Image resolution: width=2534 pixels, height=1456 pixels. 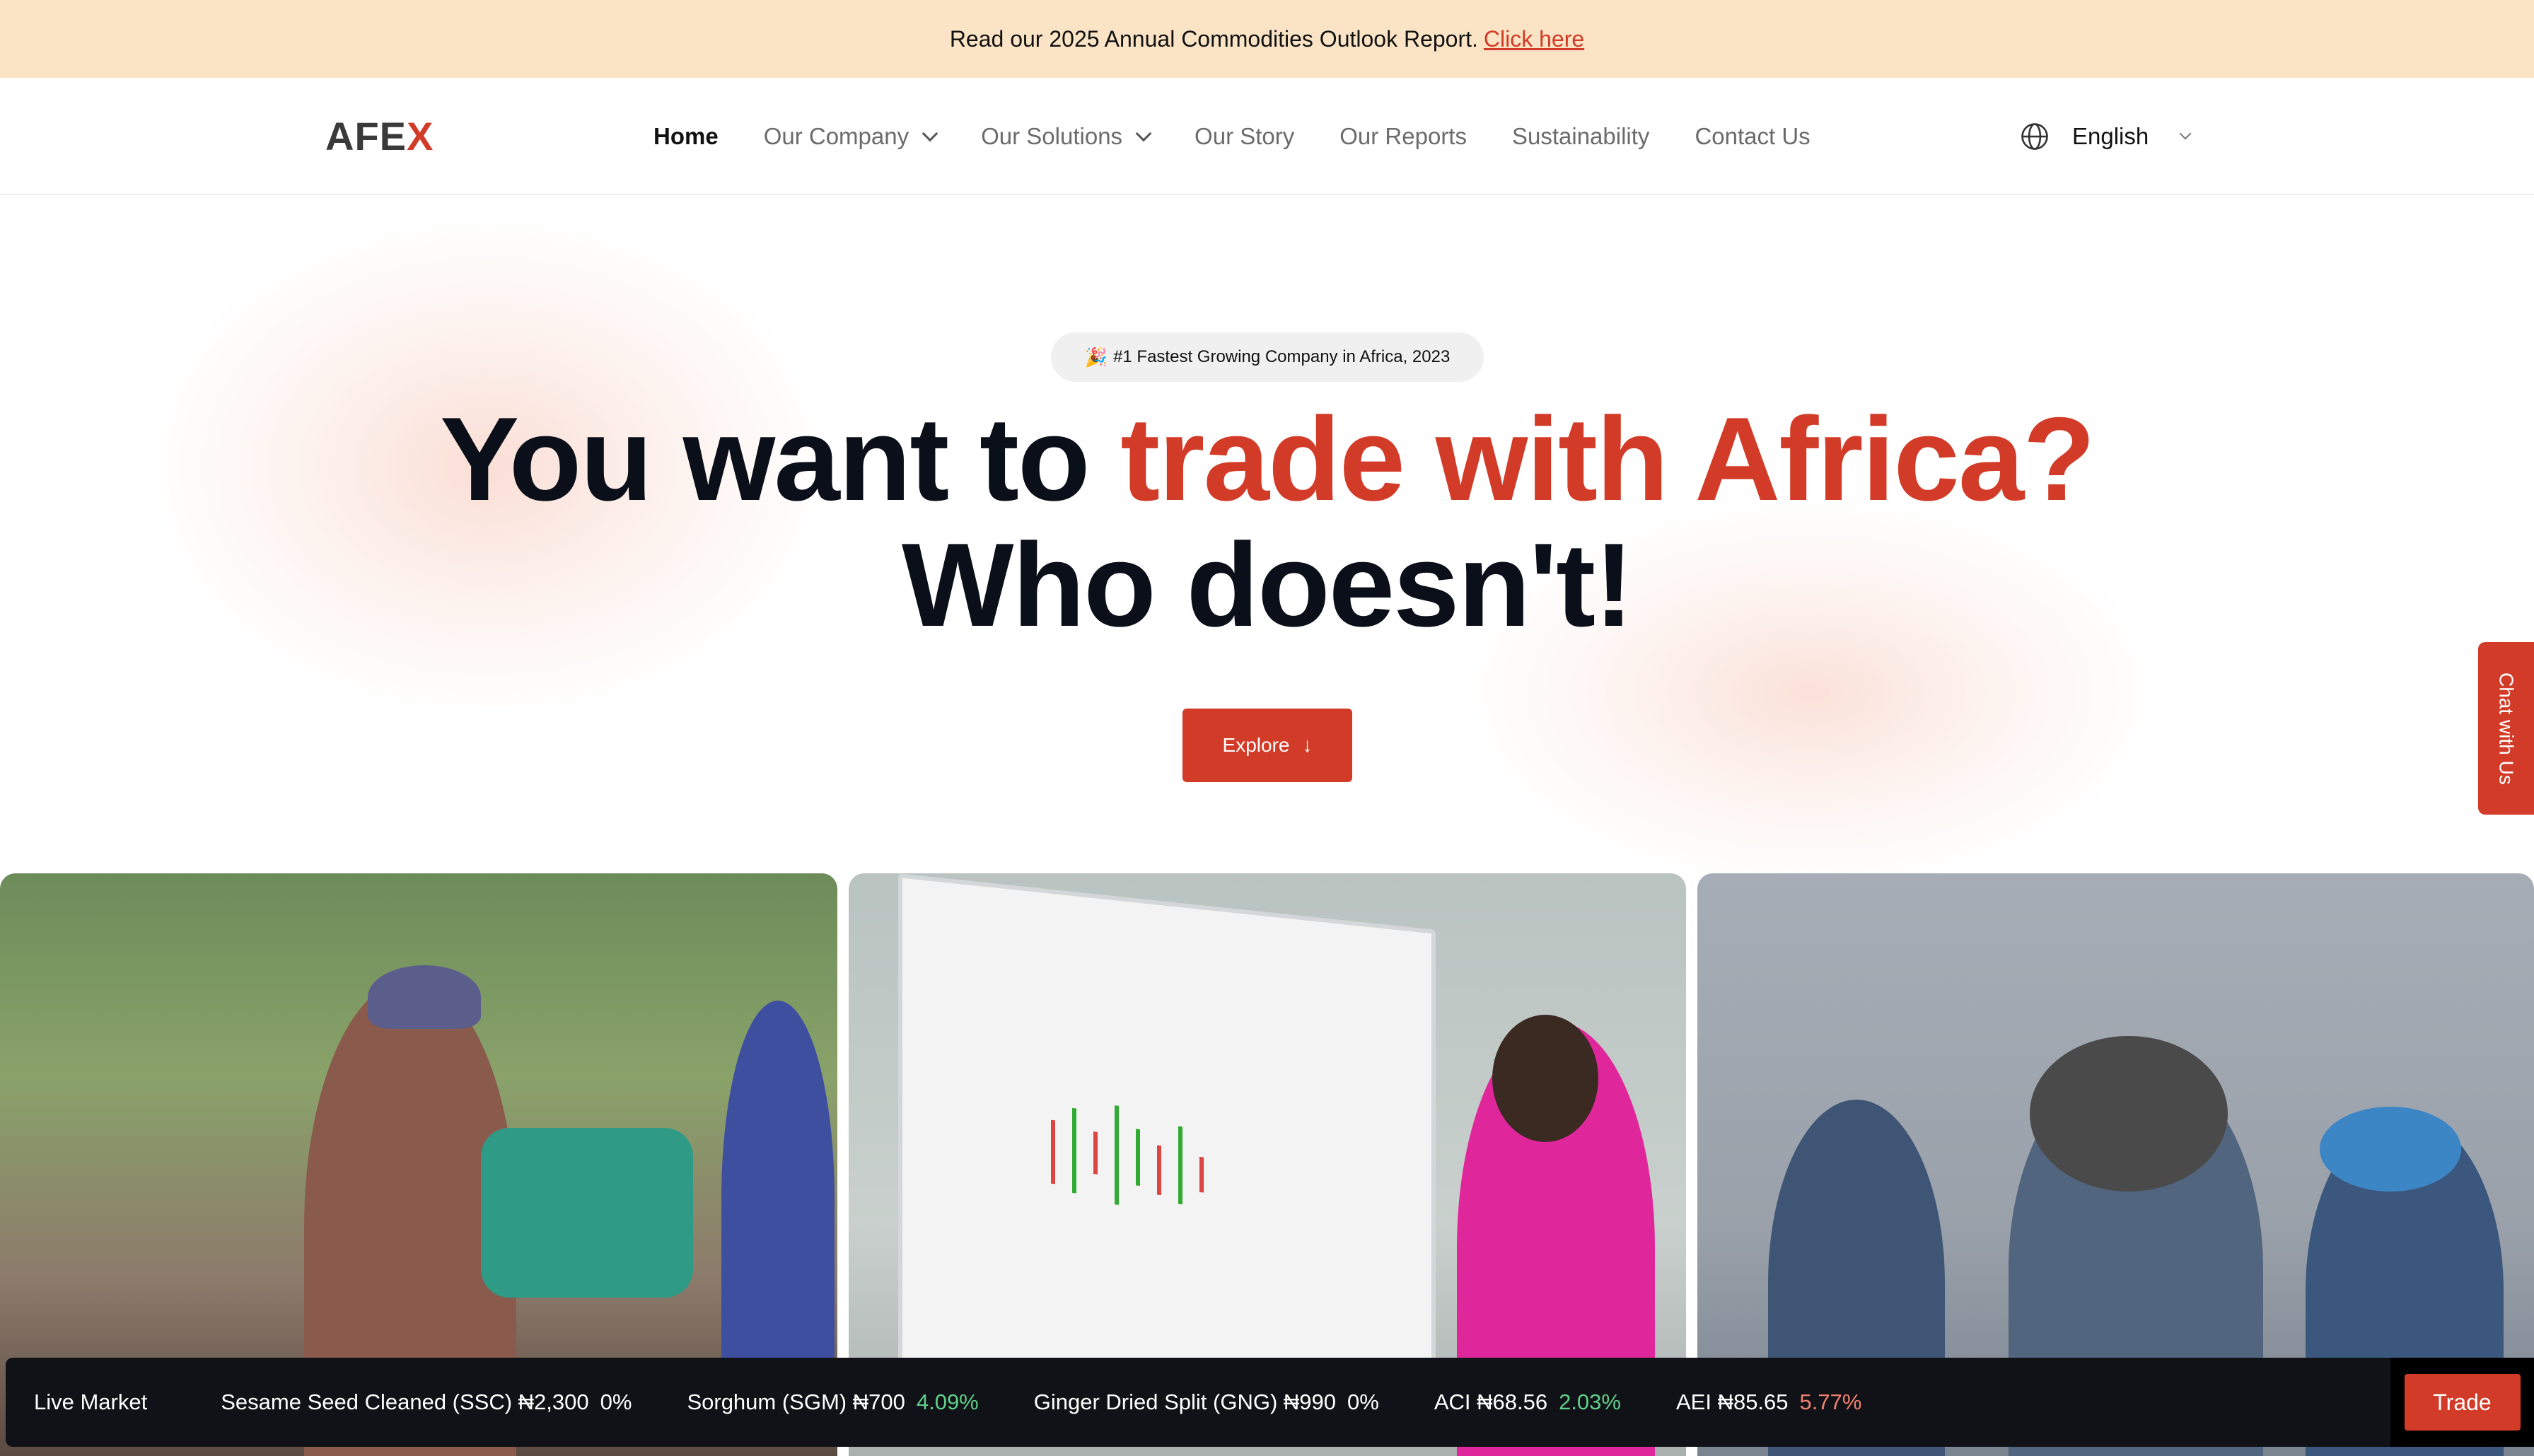 I want to click on chat-tab-label: Chat with Us, so click(x=2506, y=729).